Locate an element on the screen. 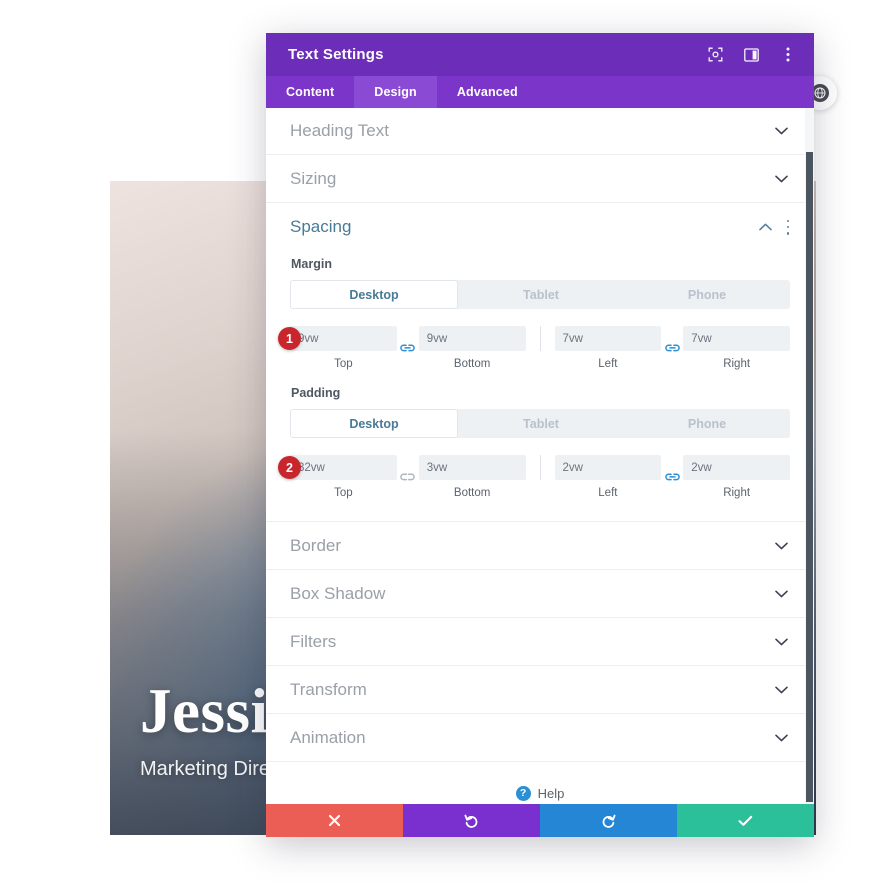 The image size is (880, 889). padding-device-tabs: Desktop Tablet Phone is located at coordinates (540, 423).